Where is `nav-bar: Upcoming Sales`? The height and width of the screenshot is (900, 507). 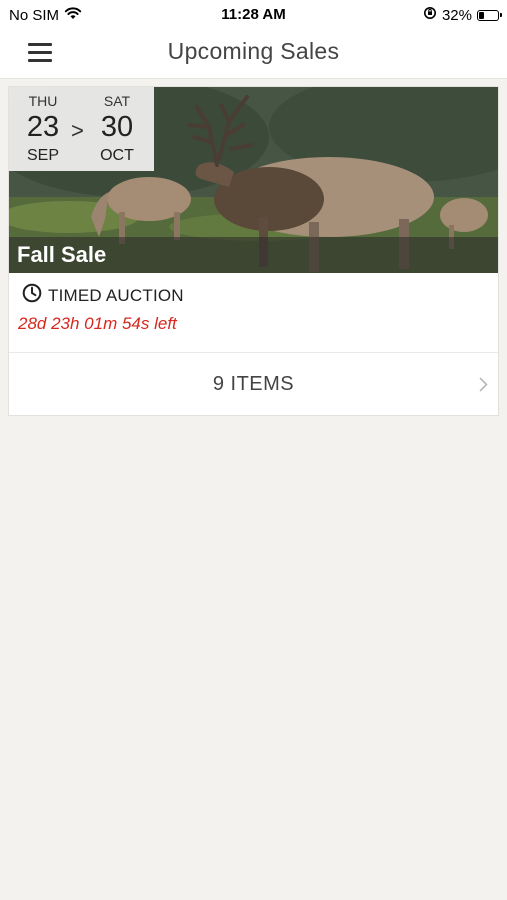
nav-bar: Upcoming Sales is located at coordinates (253, 53).